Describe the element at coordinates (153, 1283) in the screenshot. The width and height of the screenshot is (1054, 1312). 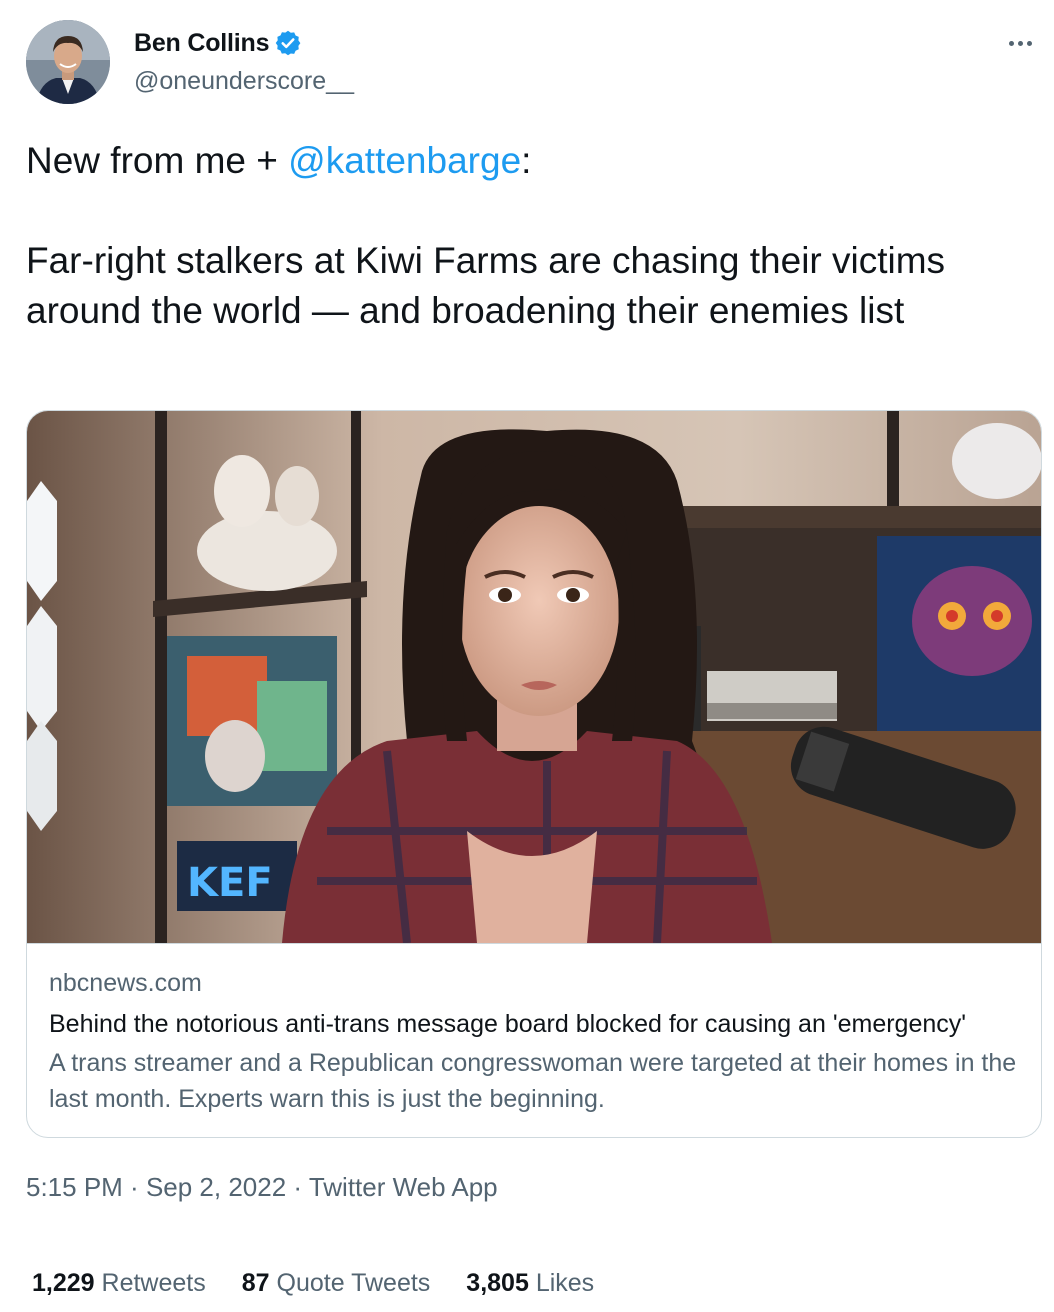
I see `retweets-label: Retweets` at that location.